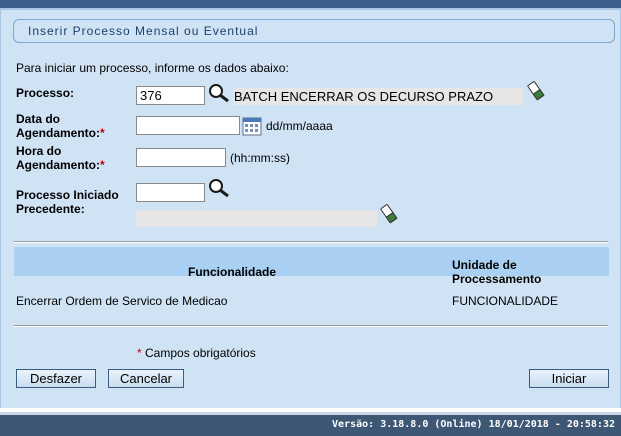 The image size is (621, 436). What do you see at coordinates (232, 272) in the screenshot?
I see `column-header-funcionalidade: Funcionalidade` at bounding box center [232, 272].